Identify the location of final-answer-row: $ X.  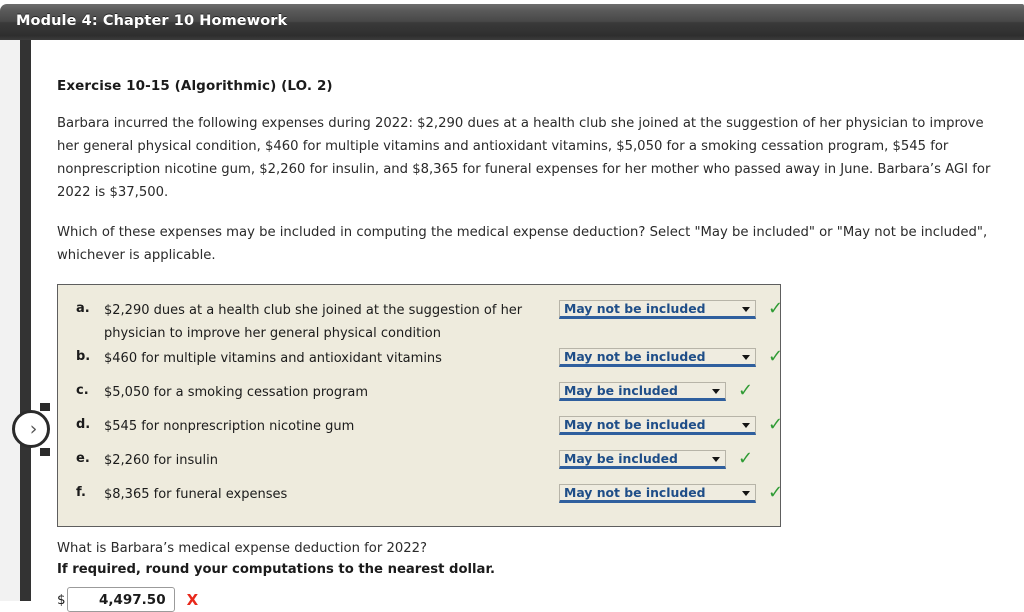
(532, 599).